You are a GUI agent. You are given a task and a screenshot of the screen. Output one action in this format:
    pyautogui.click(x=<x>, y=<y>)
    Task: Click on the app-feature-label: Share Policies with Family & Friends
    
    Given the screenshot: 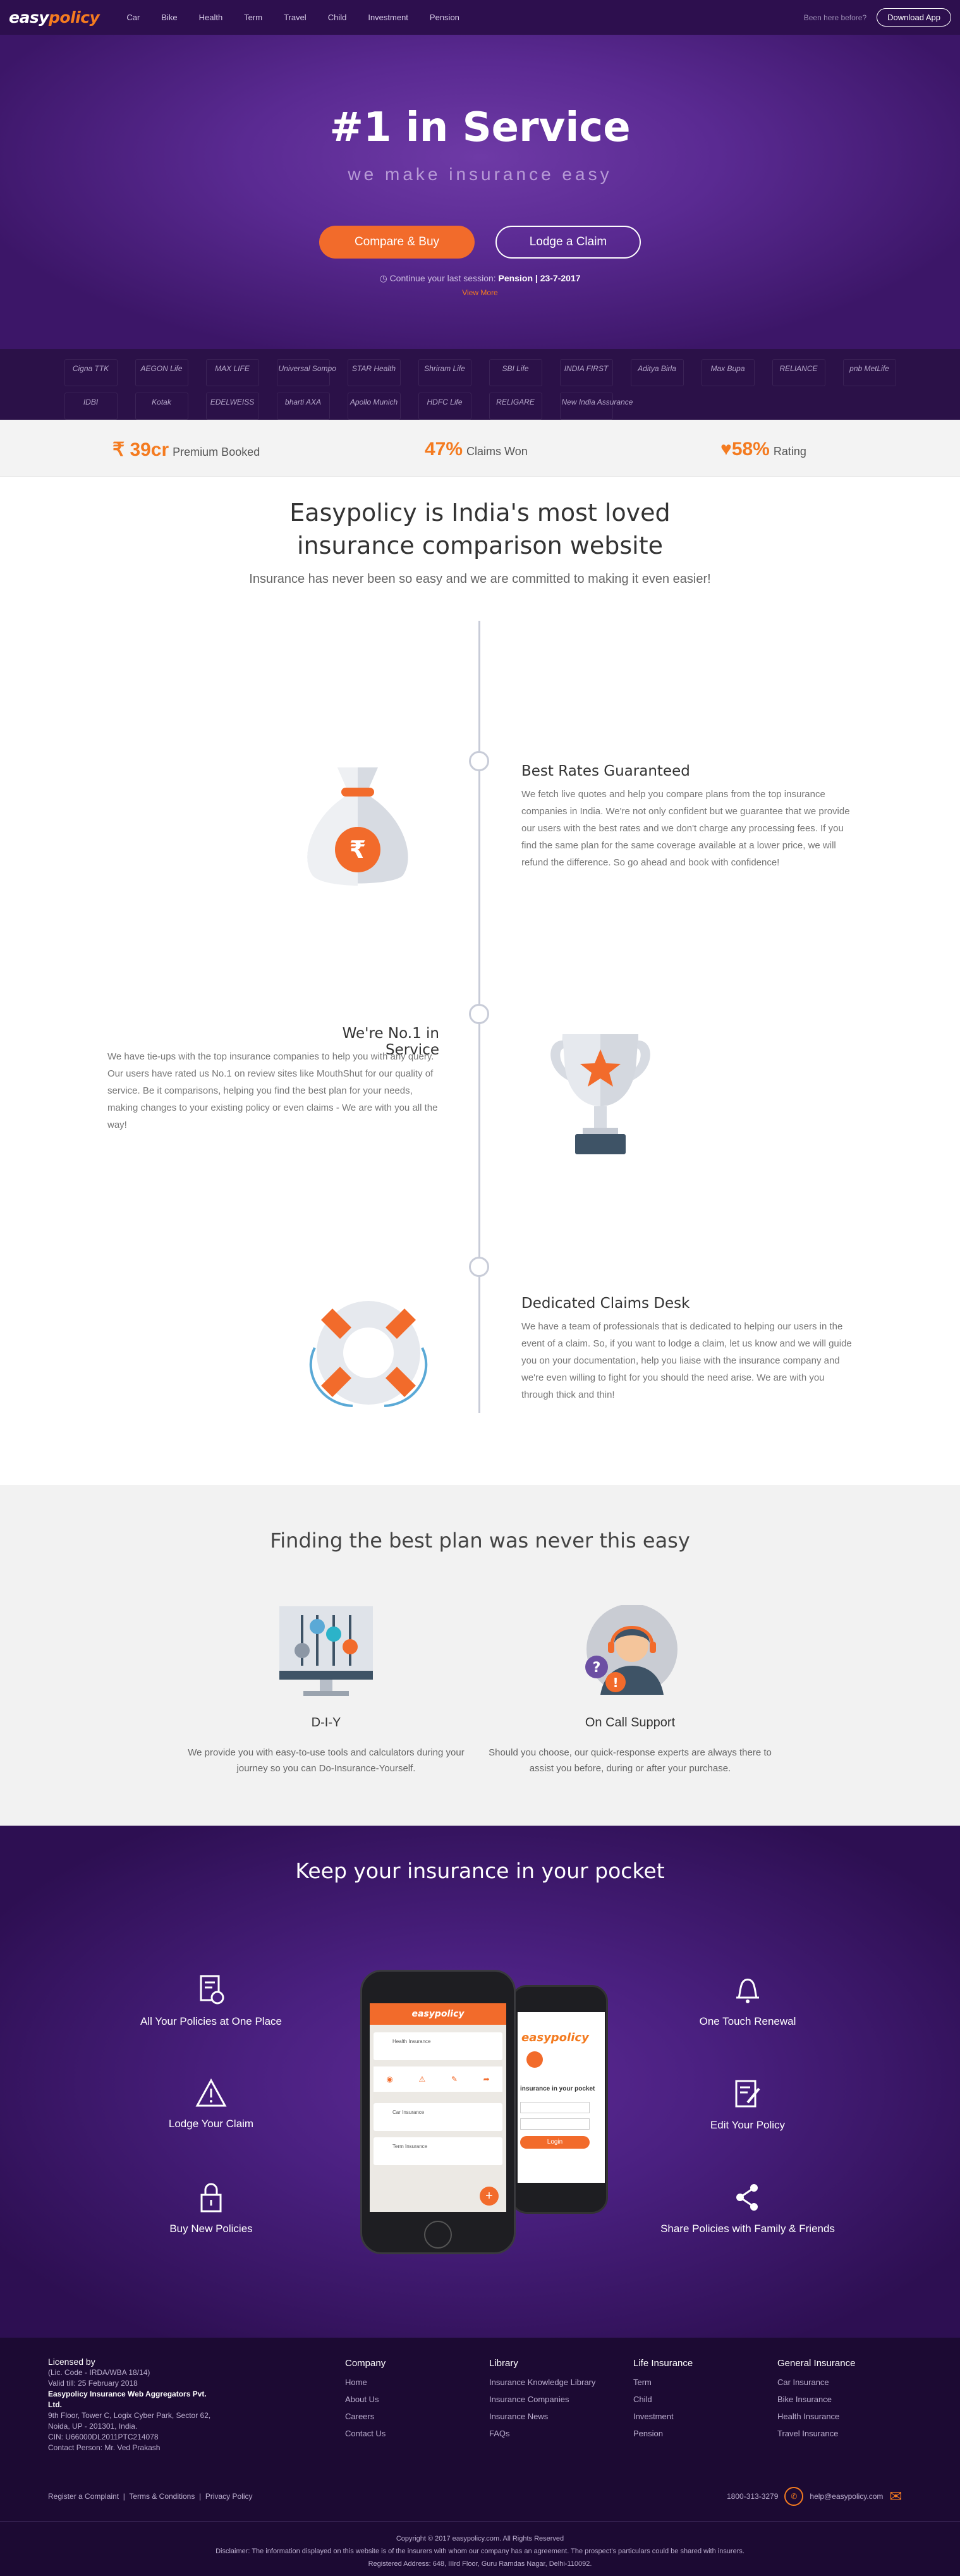 What is the action you would take?
    pyautogui.click(x=747, y=2229)
    